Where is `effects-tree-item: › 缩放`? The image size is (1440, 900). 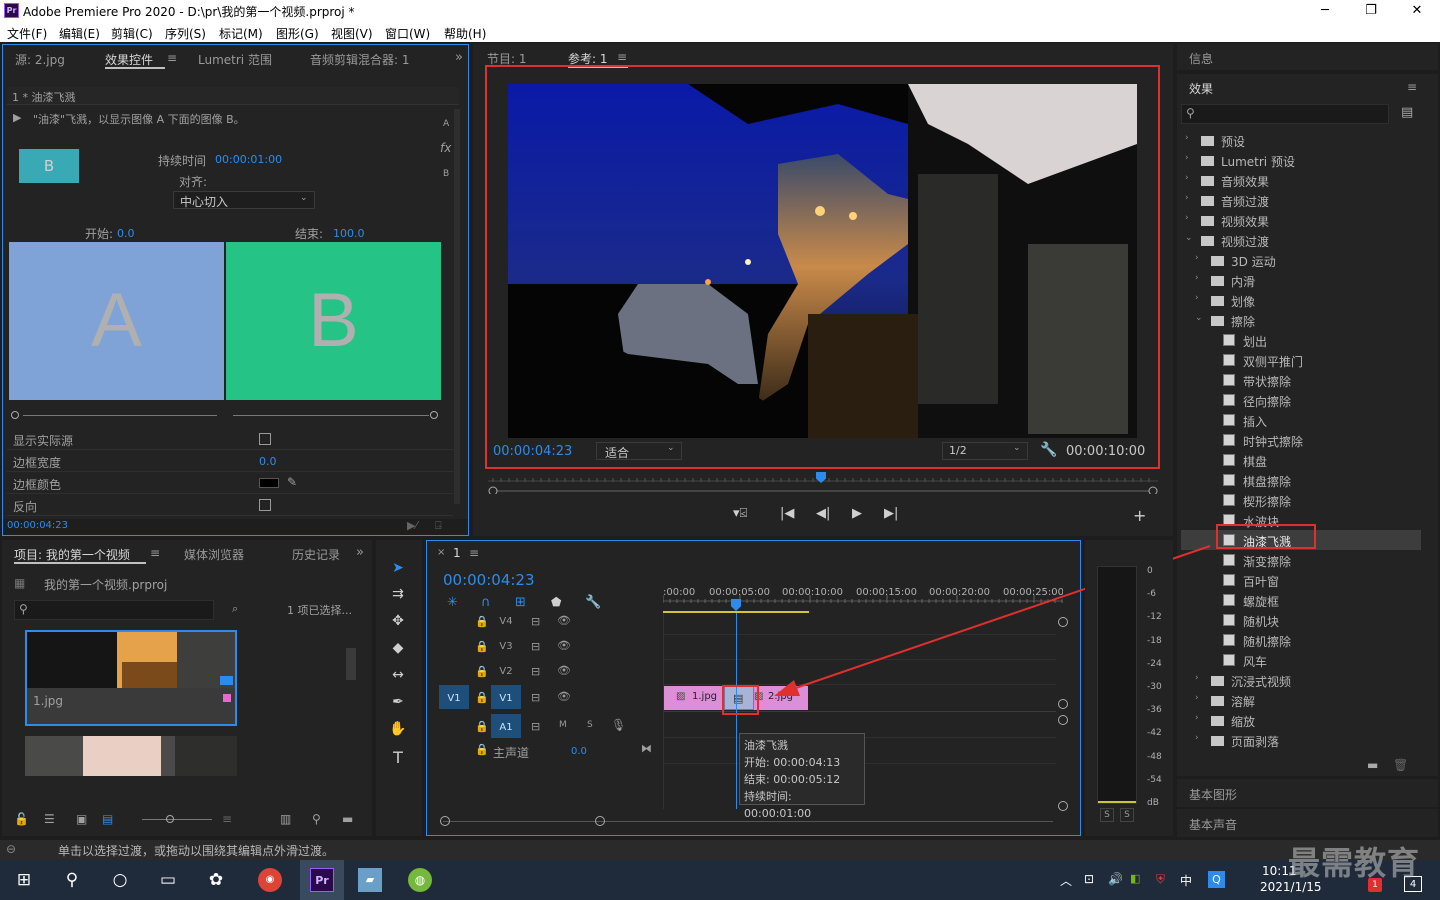 effects-tree-item: › 缩放 is located at coordinates (1301, 720).